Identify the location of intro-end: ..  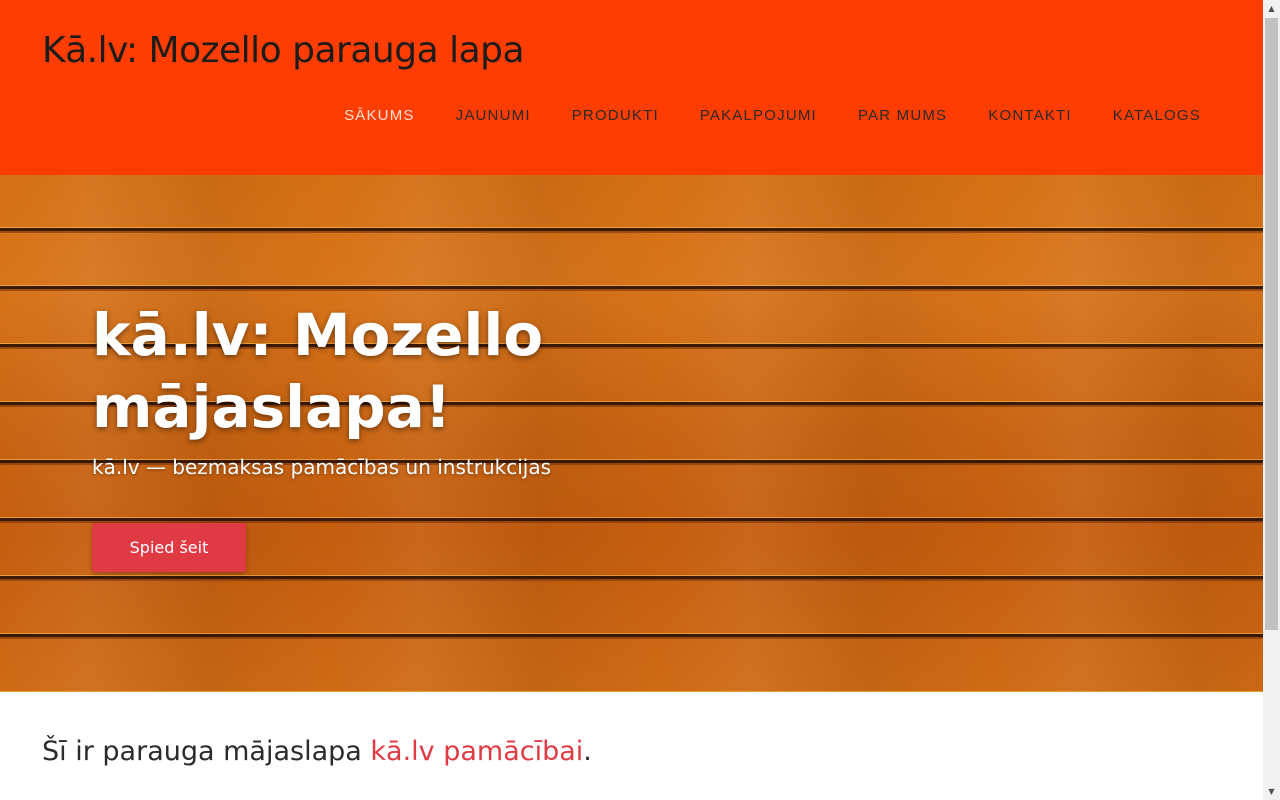
(587, 751).